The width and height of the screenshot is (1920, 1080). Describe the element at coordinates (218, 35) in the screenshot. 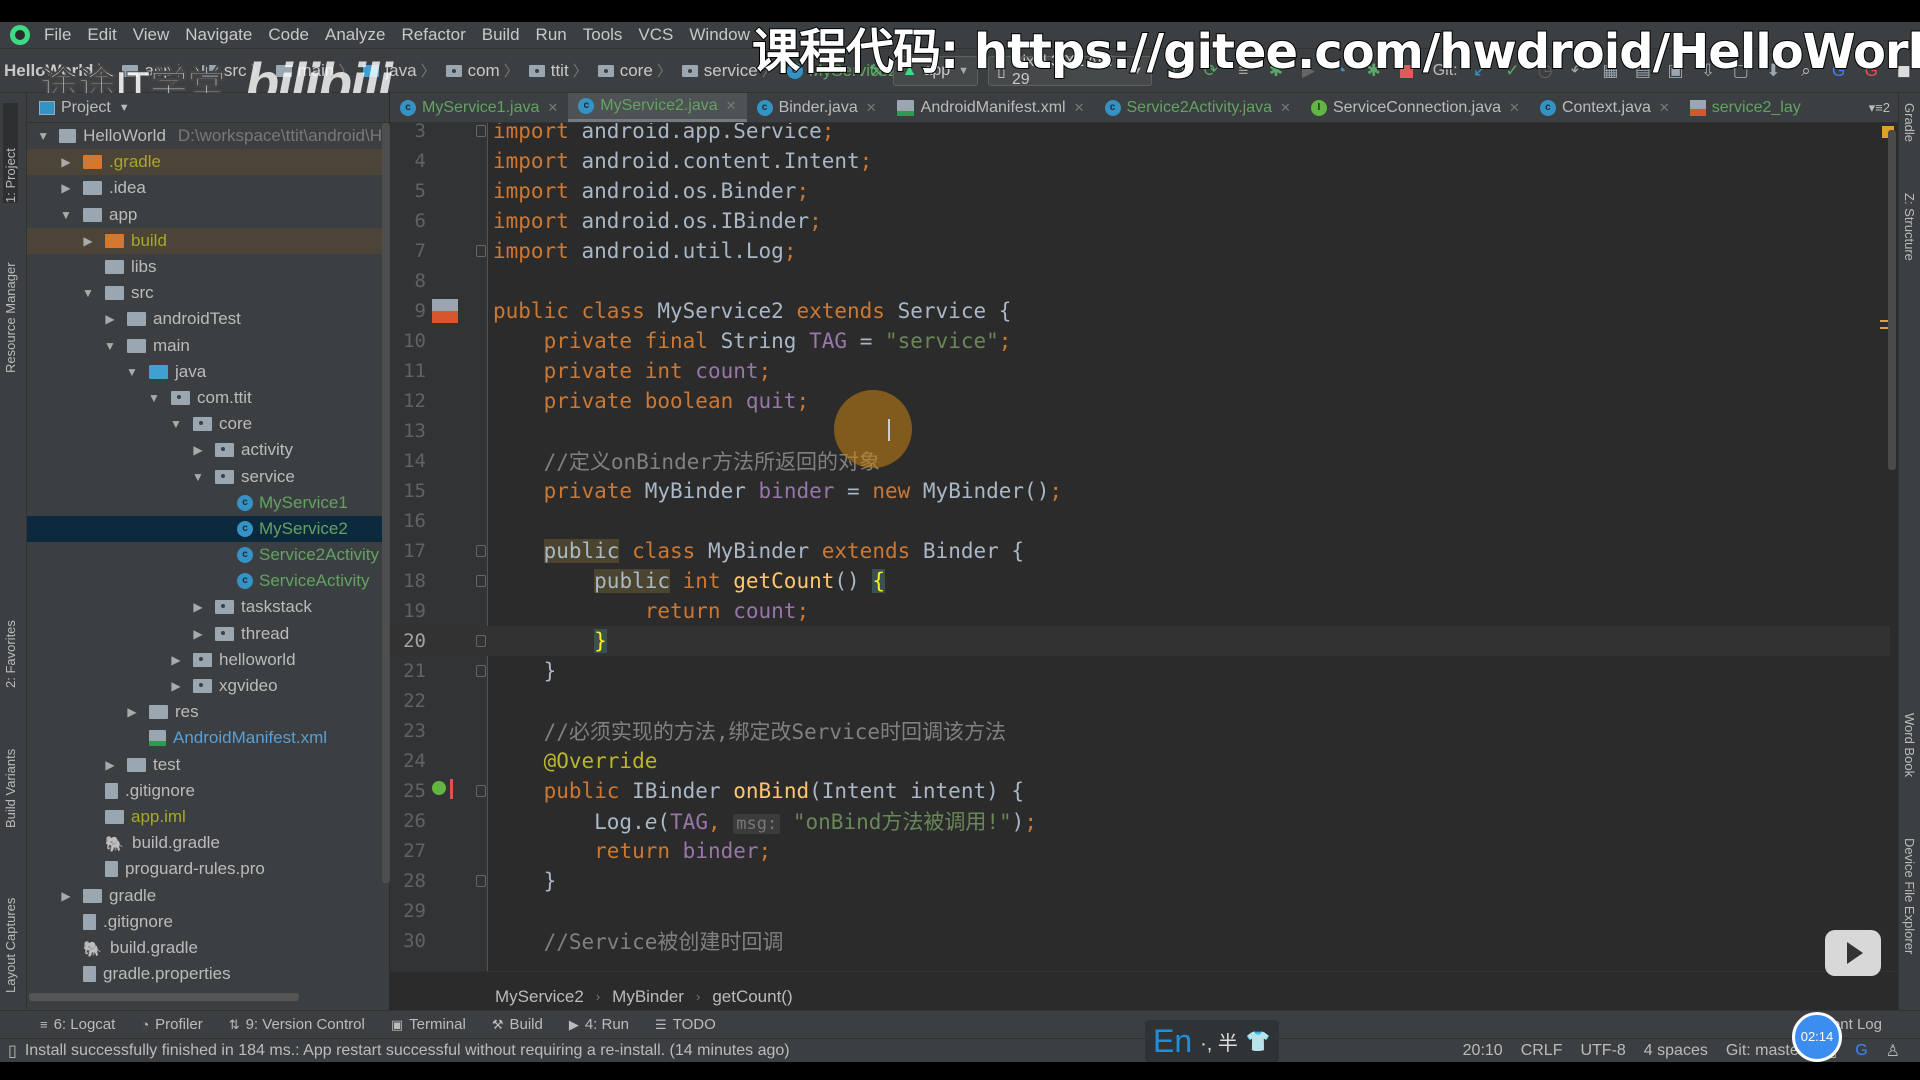

I see `menu-navigate: Navigate` at that location.